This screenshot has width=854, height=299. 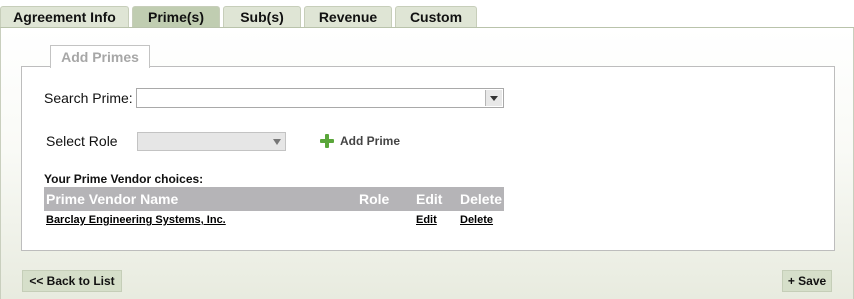 I want to click on vendor-name-link: Barclay Engineering Systems, Inc., so click(x=136, y=220).